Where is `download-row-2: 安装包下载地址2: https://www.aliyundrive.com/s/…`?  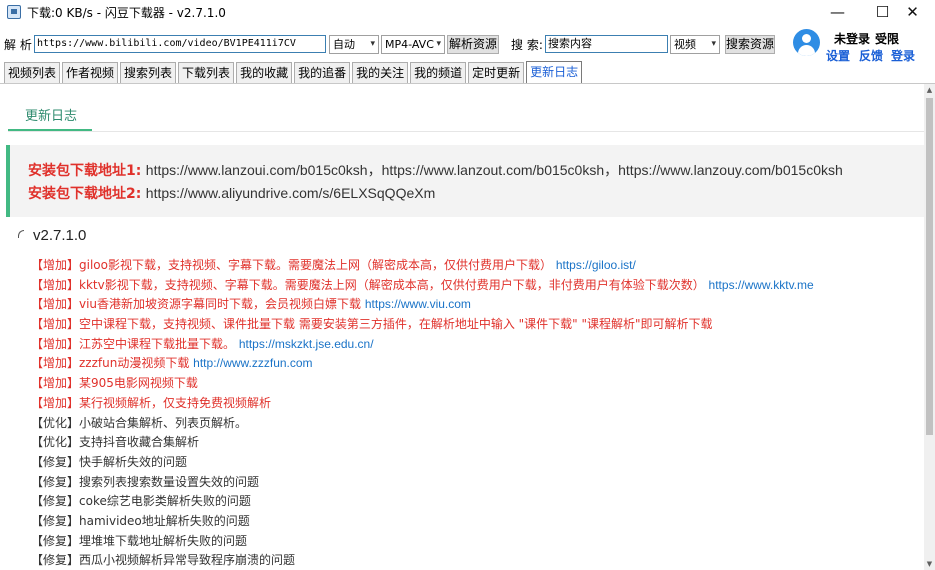 download-row-2: 安装包下载地址2: https://www.aliyundrive.com/s/… is located at coordinates (231, 193).